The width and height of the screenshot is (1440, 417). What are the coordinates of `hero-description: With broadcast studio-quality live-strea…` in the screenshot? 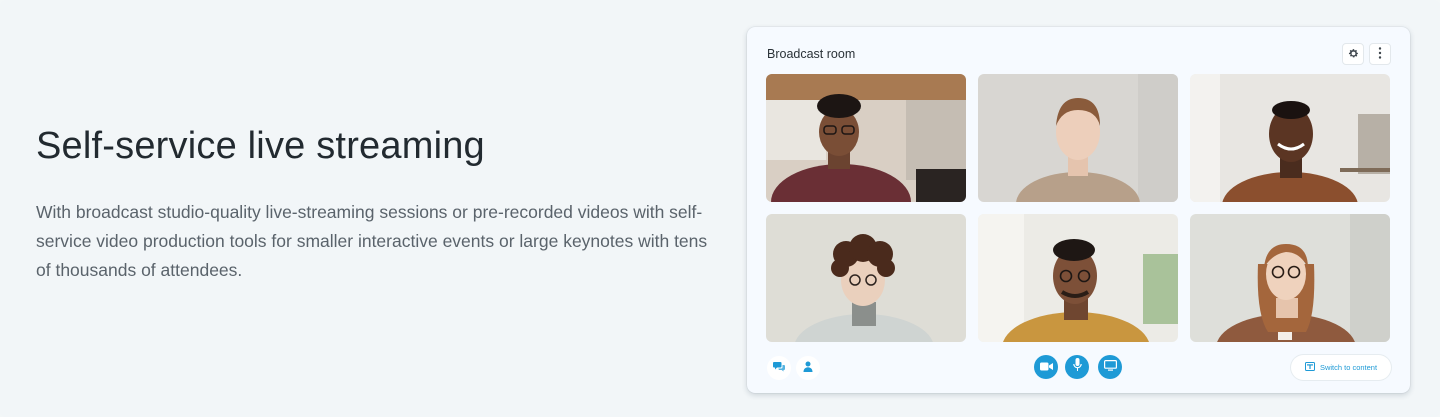 It's located at (372, 241).